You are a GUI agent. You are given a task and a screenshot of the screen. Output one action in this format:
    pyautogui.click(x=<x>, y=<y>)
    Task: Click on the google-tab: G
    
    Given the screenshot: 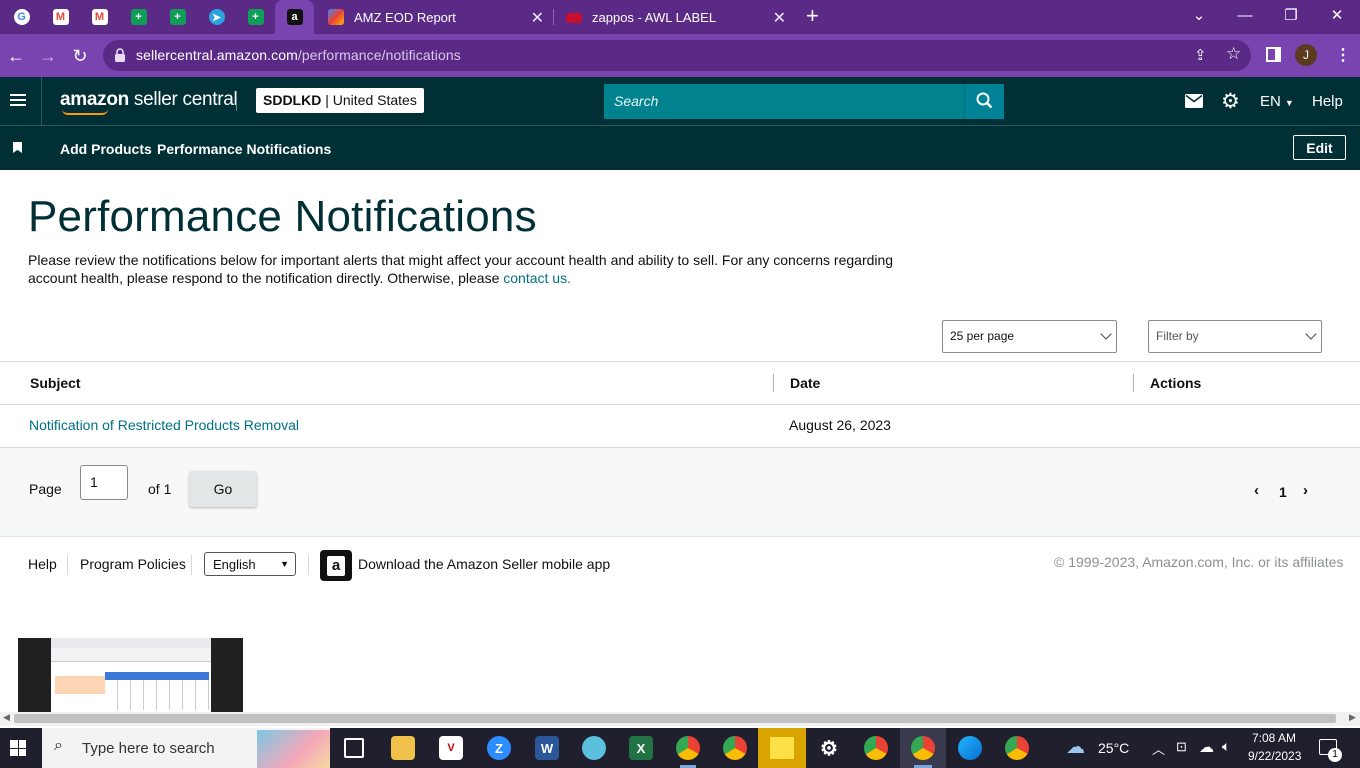 What is the action you would take?
    pyautogui.click(x=21, y=17)
    